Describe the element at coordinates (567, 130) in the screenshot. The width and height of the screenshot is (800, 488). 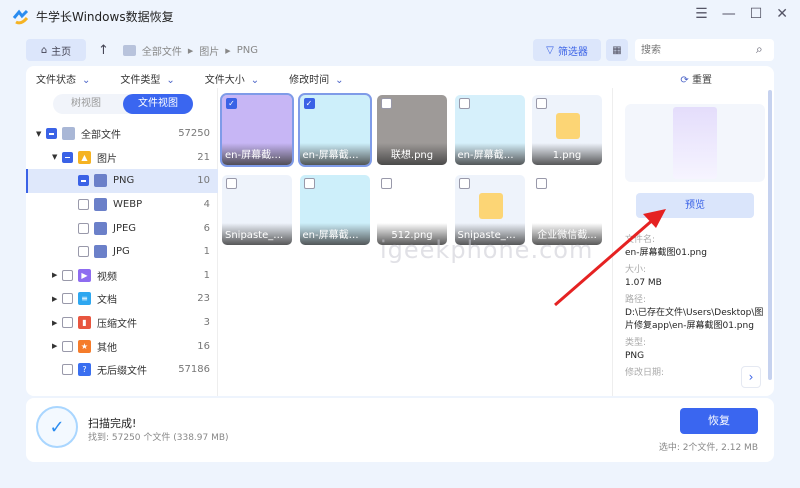
I see `file-thumbnail: 1.png` at that location.